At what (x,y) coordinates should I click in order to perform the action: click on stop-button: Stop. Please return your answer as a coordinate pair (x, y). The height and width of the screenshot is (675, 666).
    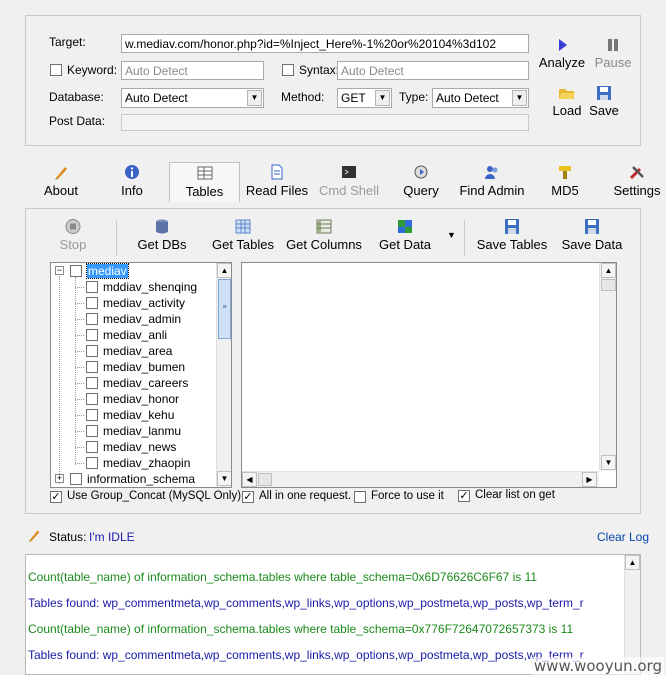
    Looking at the image, I should click on (73, 235).